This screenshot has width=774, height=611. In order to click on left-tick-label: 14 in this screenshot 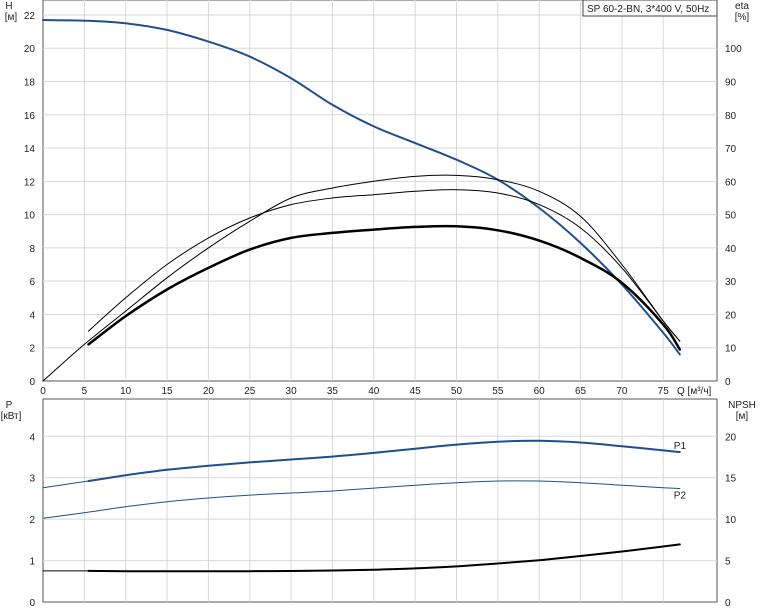, I will do `click(30, 149)`.